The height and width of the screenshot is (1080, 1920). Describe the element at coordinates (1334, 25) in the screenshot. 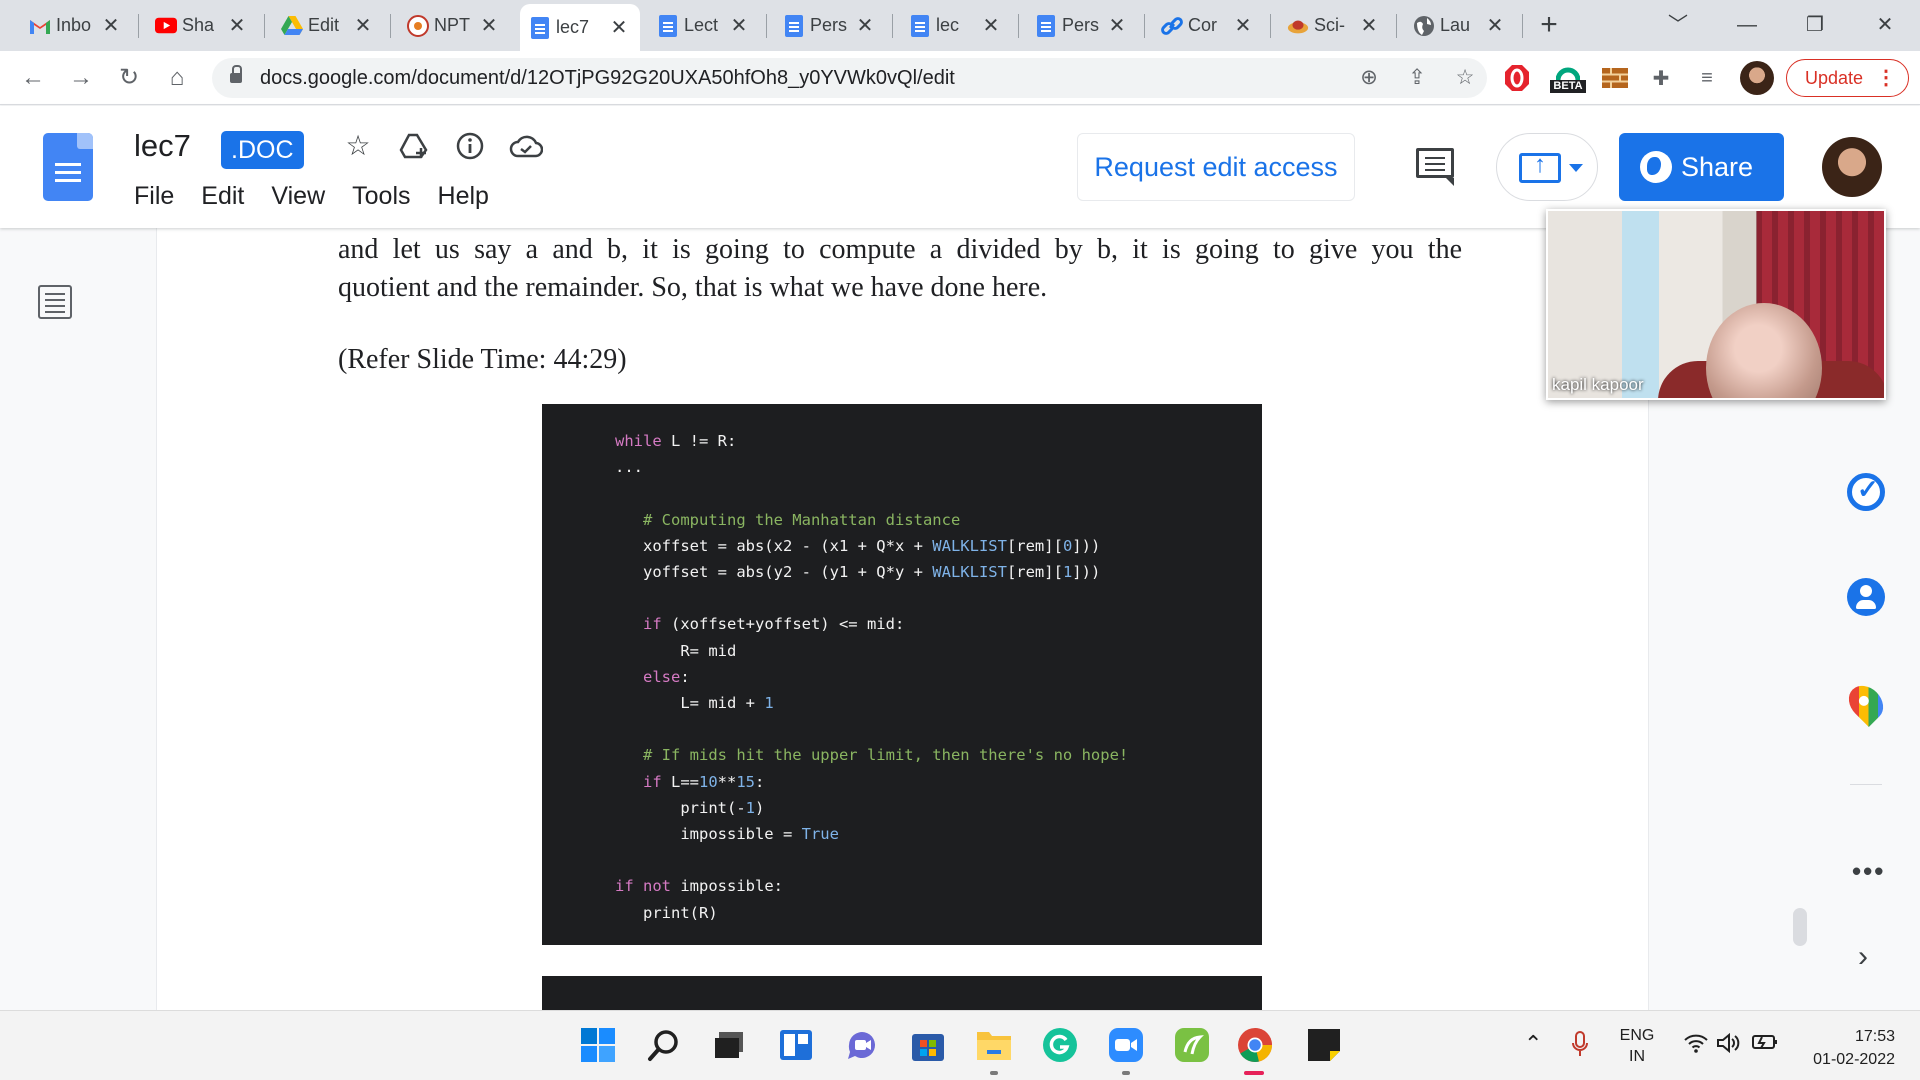

I see `browser-tab: Sci- ✕` at that location.